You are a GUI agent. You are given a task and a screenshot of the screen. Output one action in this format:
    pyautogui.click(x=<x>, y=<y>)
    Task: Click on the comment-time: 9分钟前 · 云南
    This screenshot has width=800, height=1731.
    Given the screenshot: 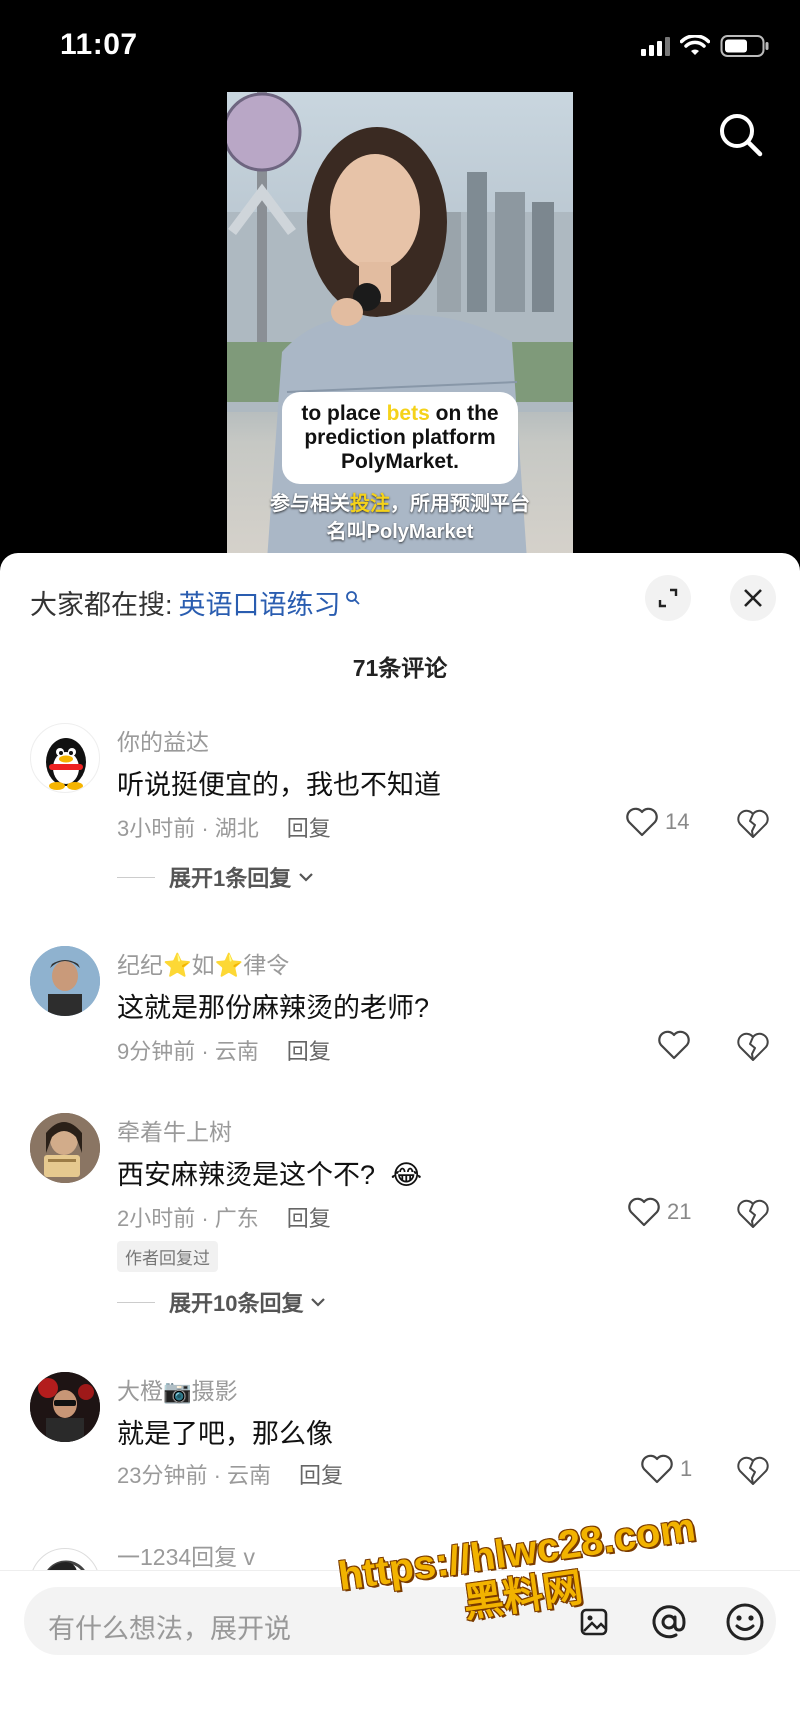 What is the action you would take?
    pyautogui.click(x=188, y=1051)
    